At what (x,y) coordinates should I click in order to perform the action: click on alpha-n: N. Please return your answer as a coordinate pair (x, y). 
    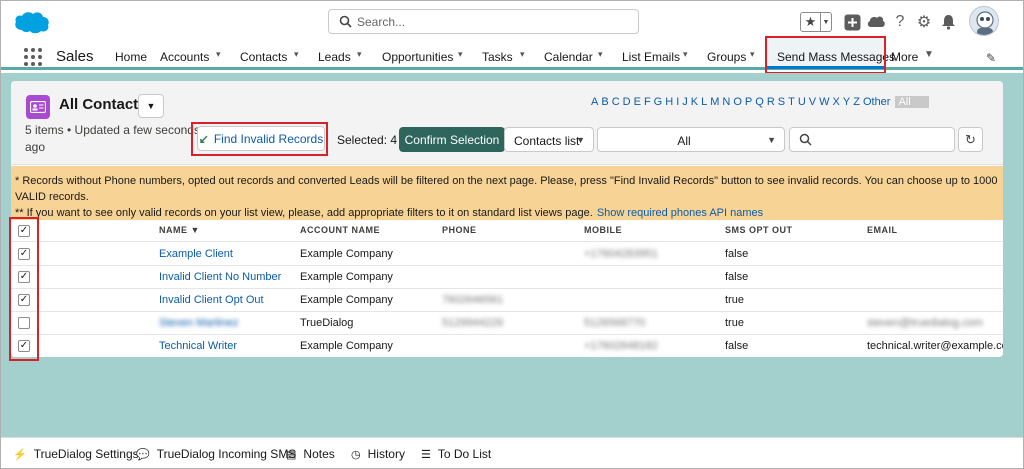
    Looking at the image, I should click on (726, 102).